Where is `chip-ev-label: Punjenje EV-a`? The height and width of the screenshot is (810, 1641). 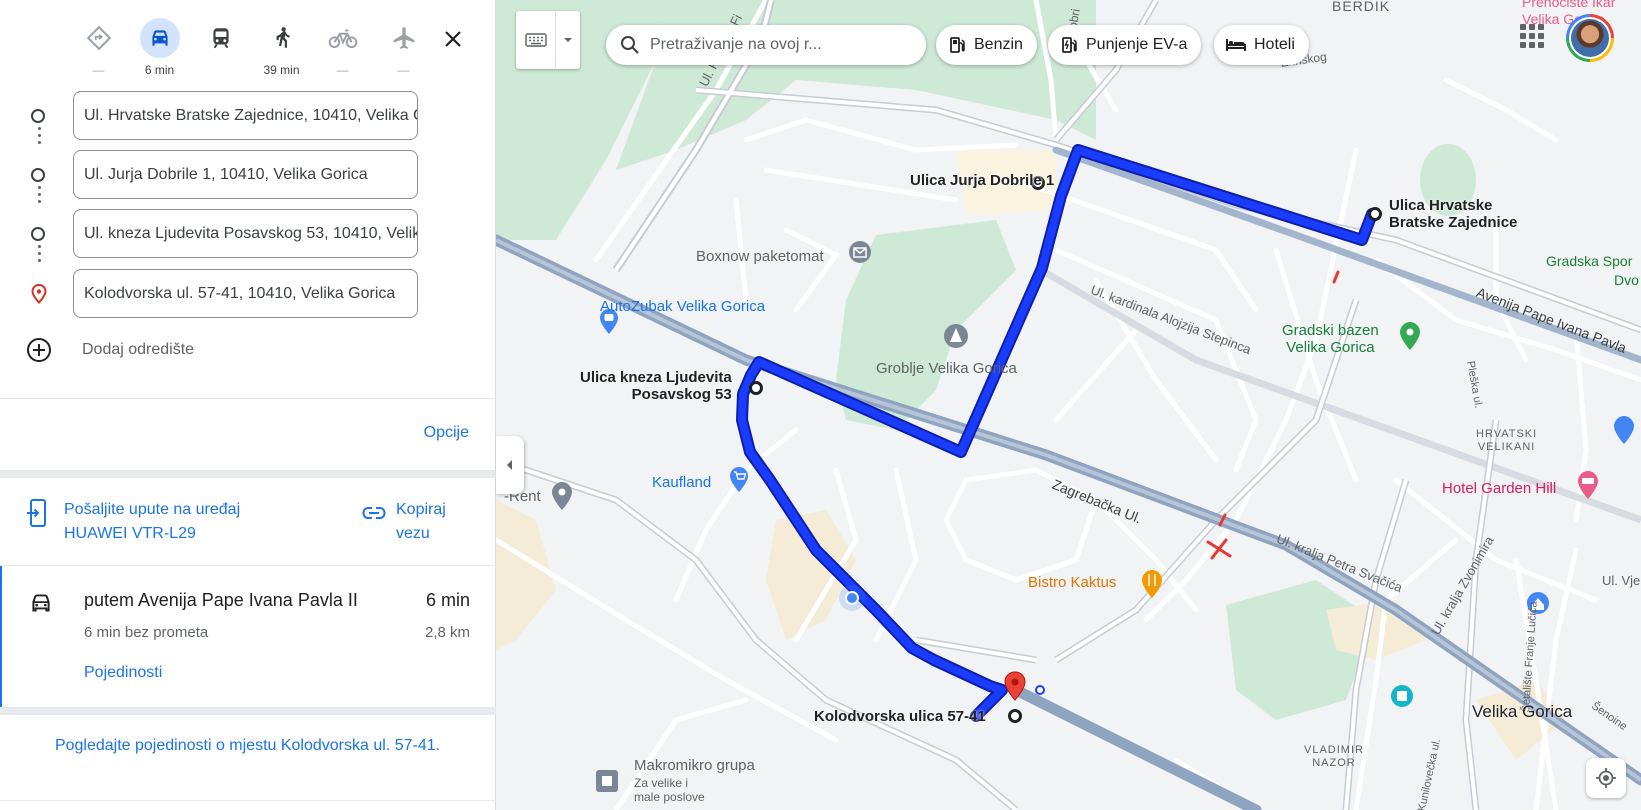
chip-ev-label: Punjenje EV-a is located at coordinates (1137, 44).